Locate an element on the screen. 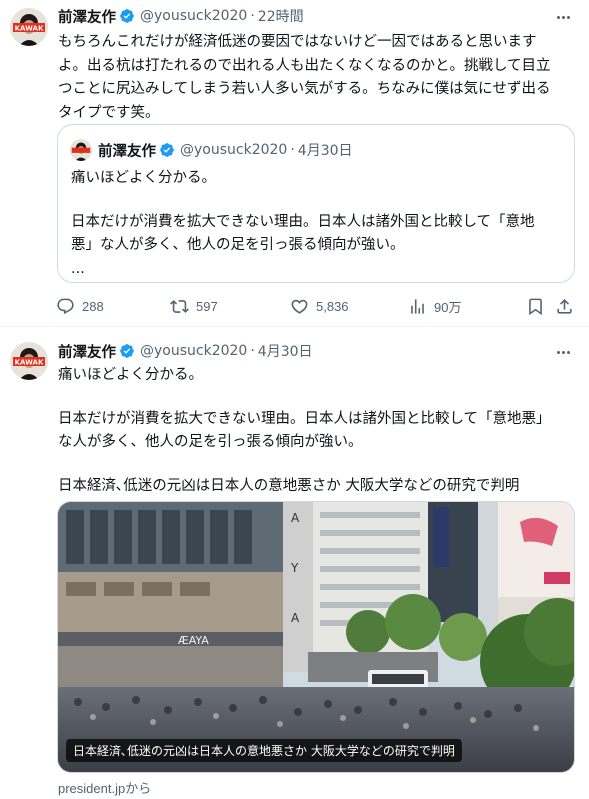 The width and height of the screenshot is (589, 799). svg-text: Y is located at coordinates (294, 568).